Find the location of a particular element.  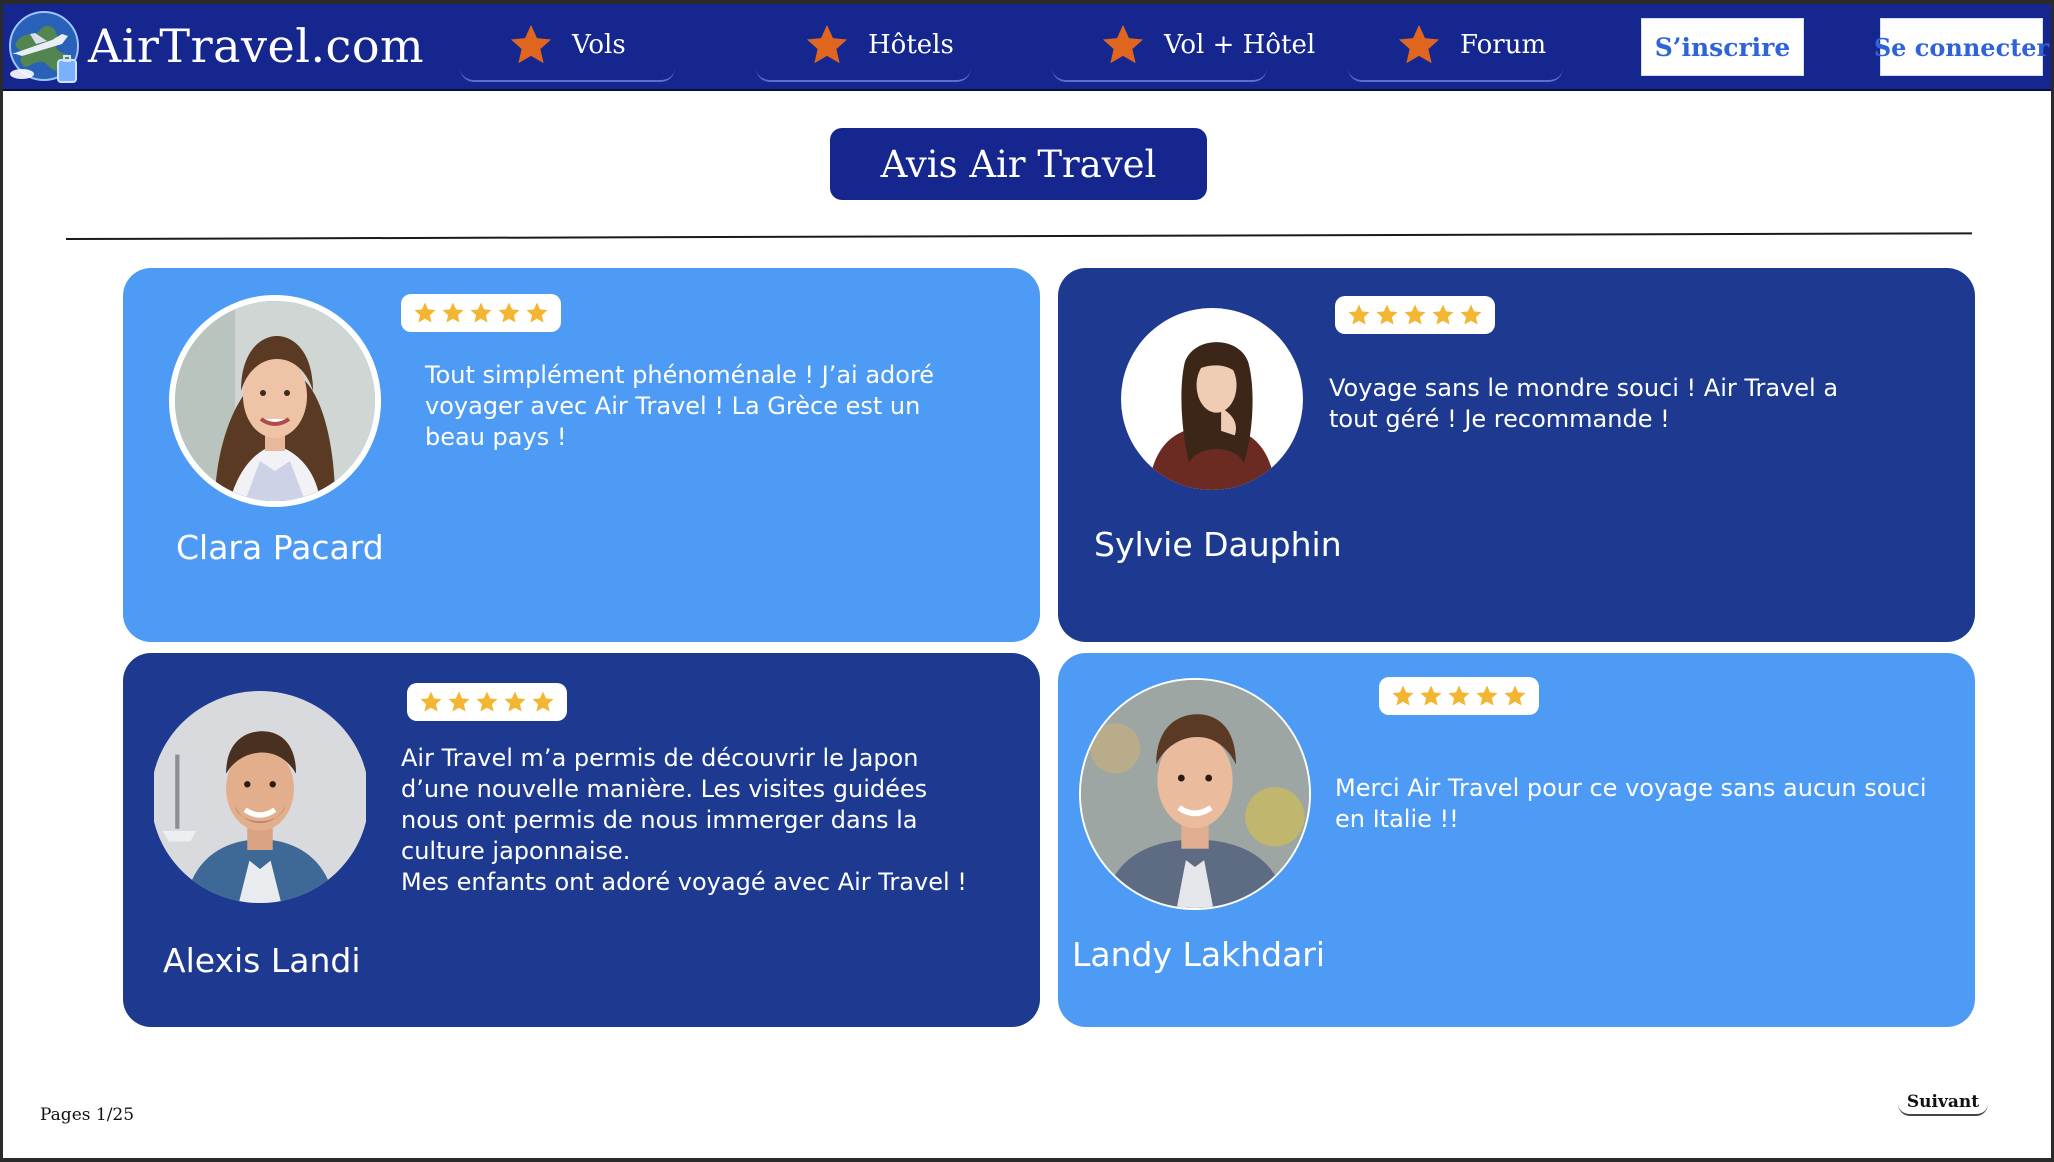

title-divider is located at coordinates (1018, 236).